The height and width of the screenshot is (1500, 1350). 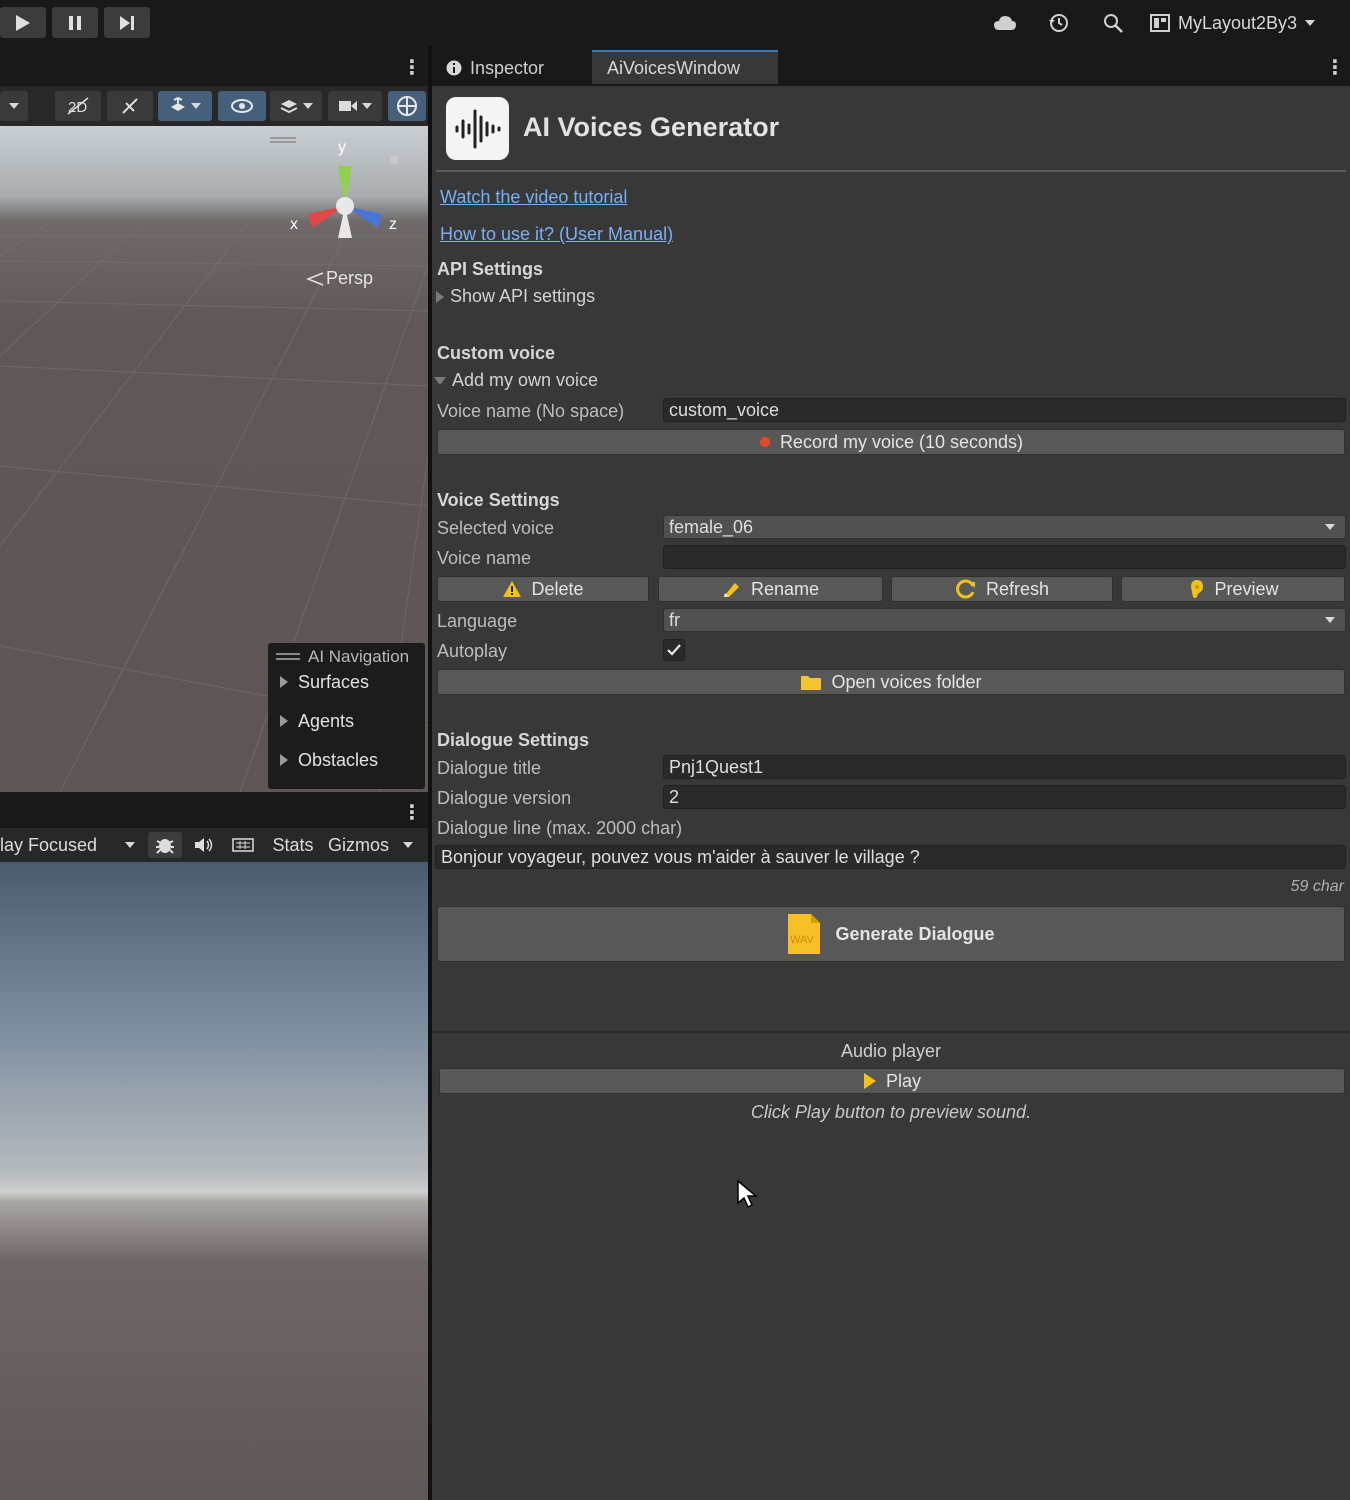 I want to click on overlay-header: AI Navigation, so click(x=350, y=657).